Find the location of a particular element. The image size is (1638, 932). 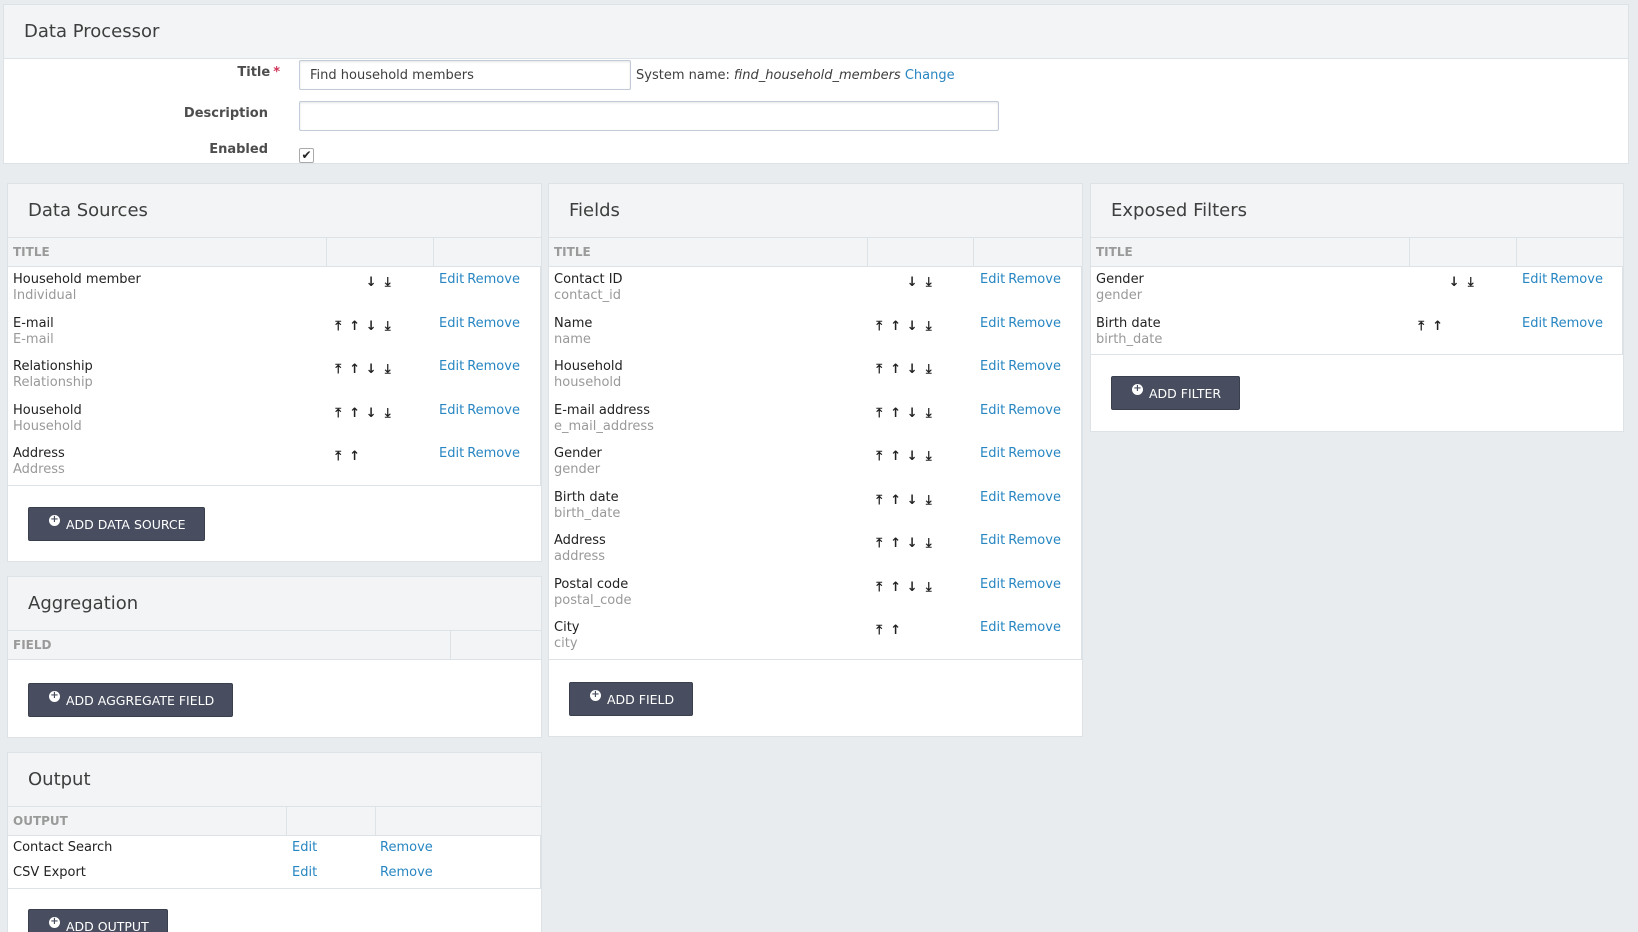

add-filter-button: + ADD FILTER is located at coordinates (1176, 393).